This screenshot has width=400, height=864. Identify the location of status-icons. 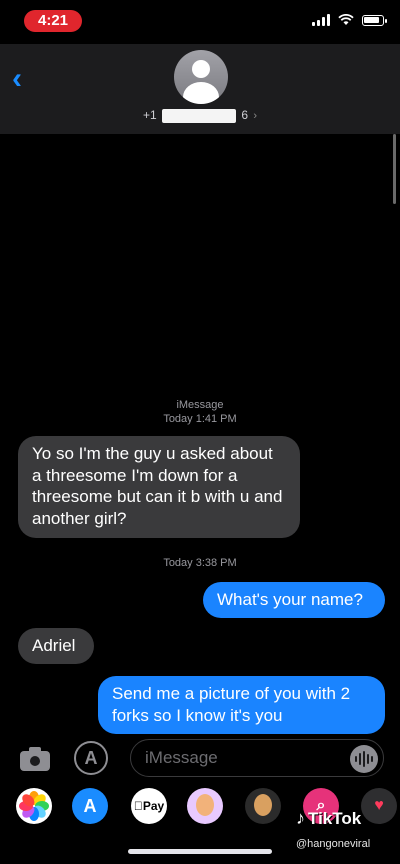
(349, 20).